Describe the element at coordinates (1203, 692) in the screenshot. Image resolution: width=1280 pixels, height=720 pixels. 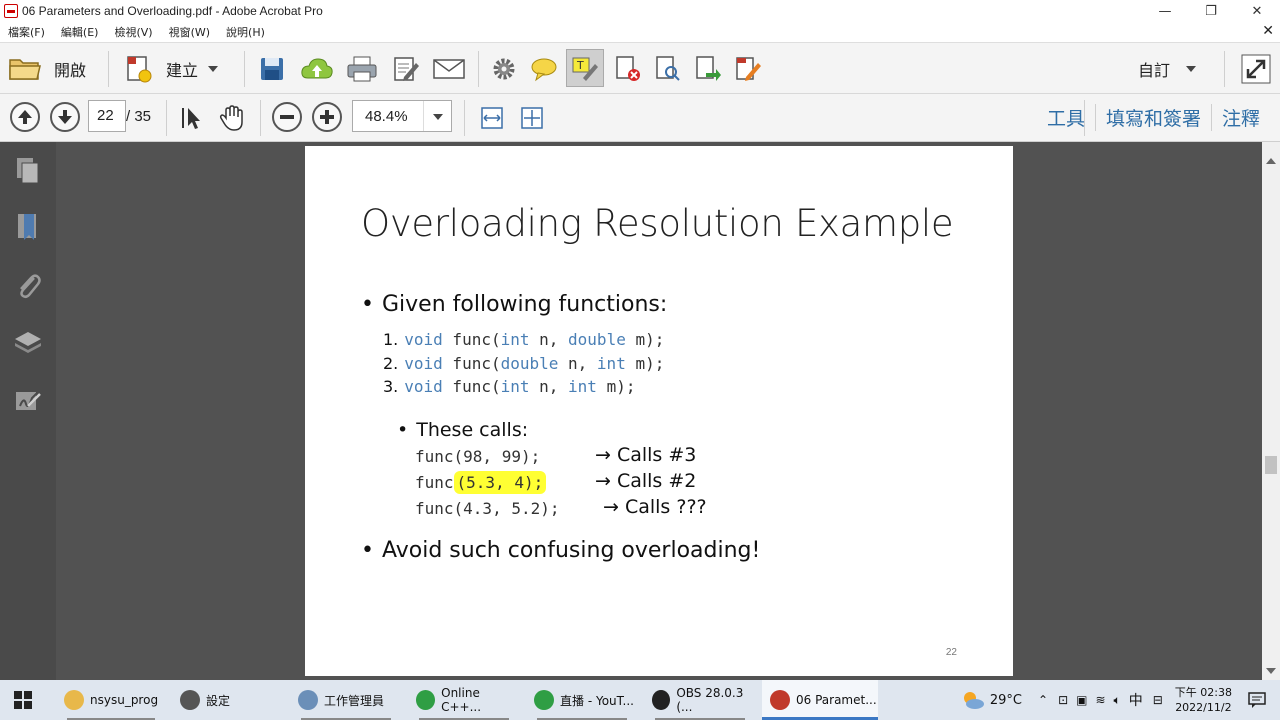
I see `clock-time: 下午 02:38` at that location.